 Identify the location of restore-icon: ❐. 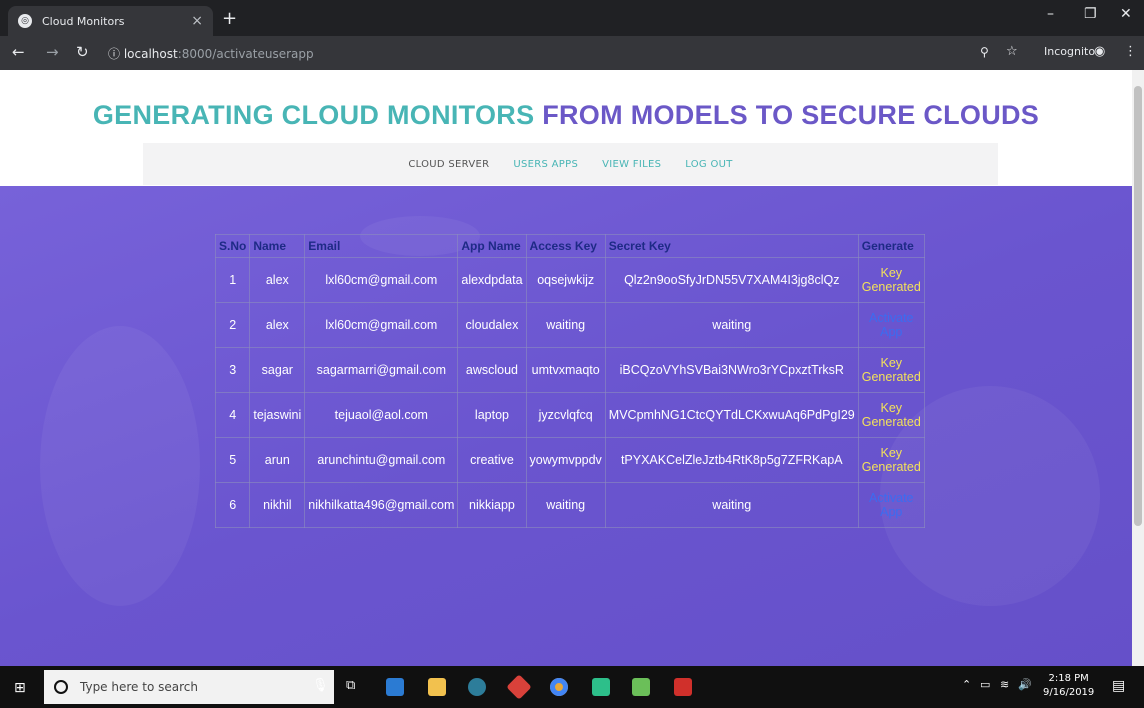
(1090, 14).